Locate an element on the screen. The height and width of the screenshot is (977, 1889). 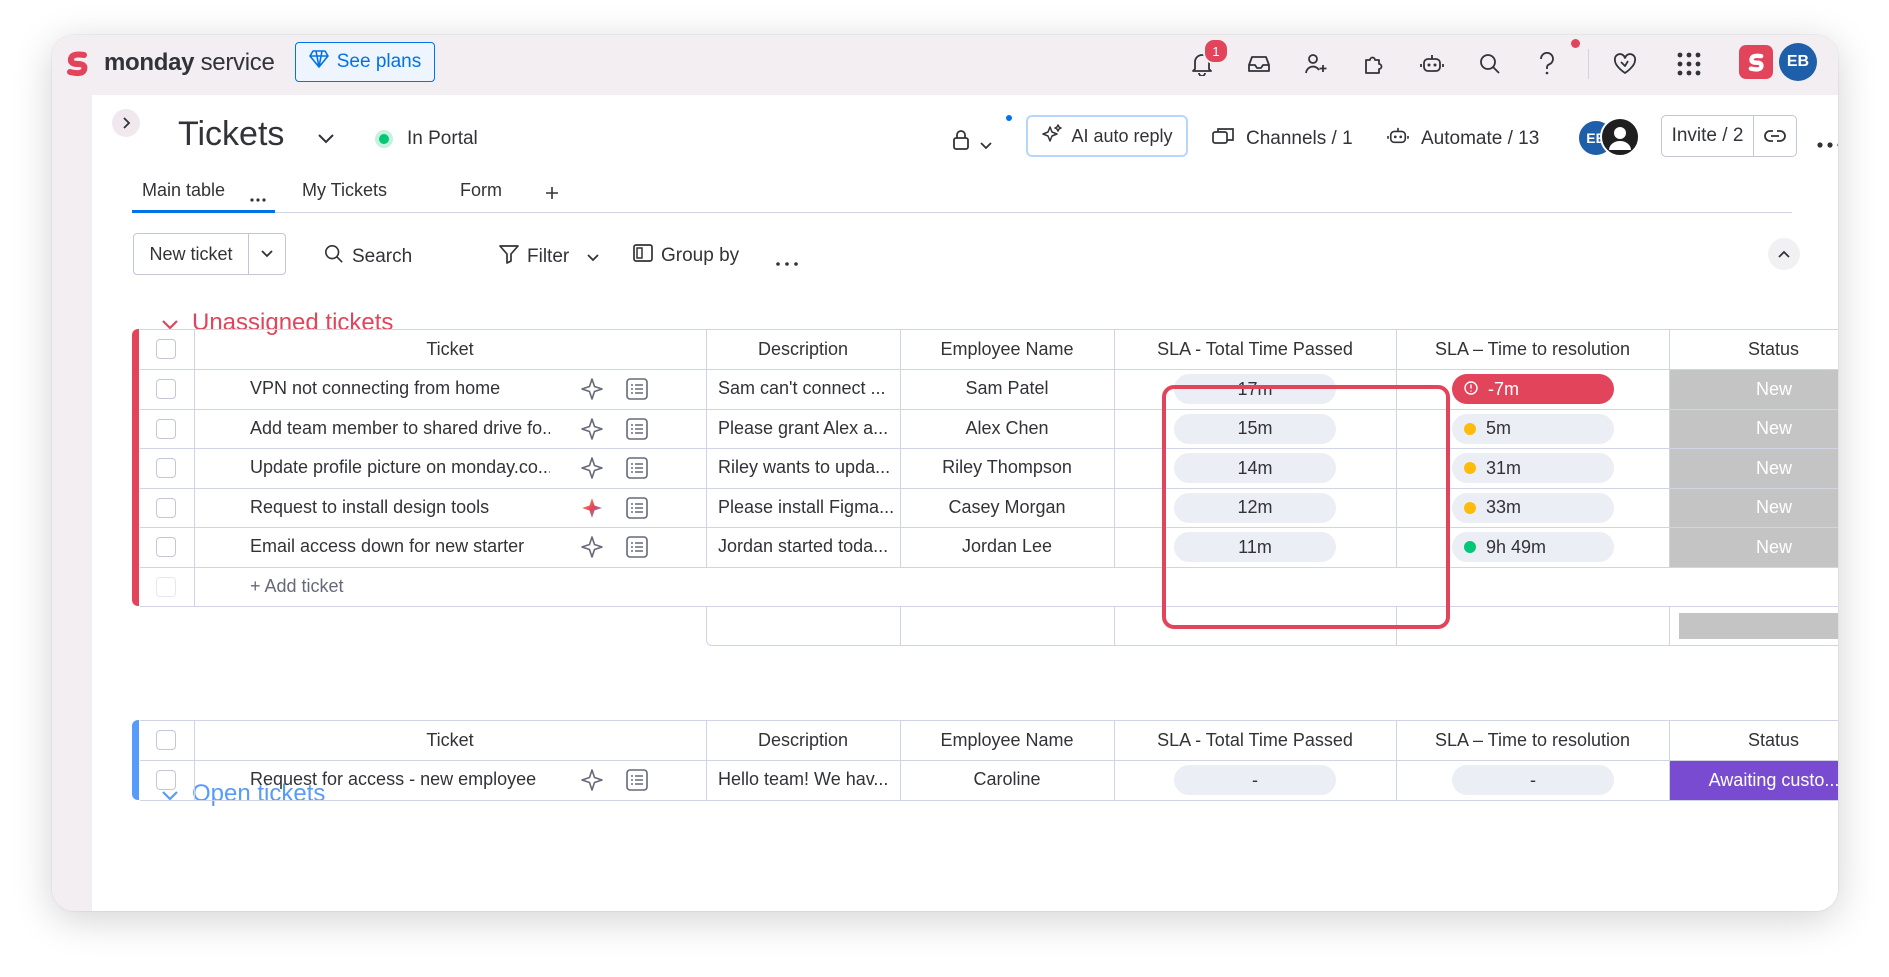
employee-name: Casey Morgan is located at coordinates (1007, 508).